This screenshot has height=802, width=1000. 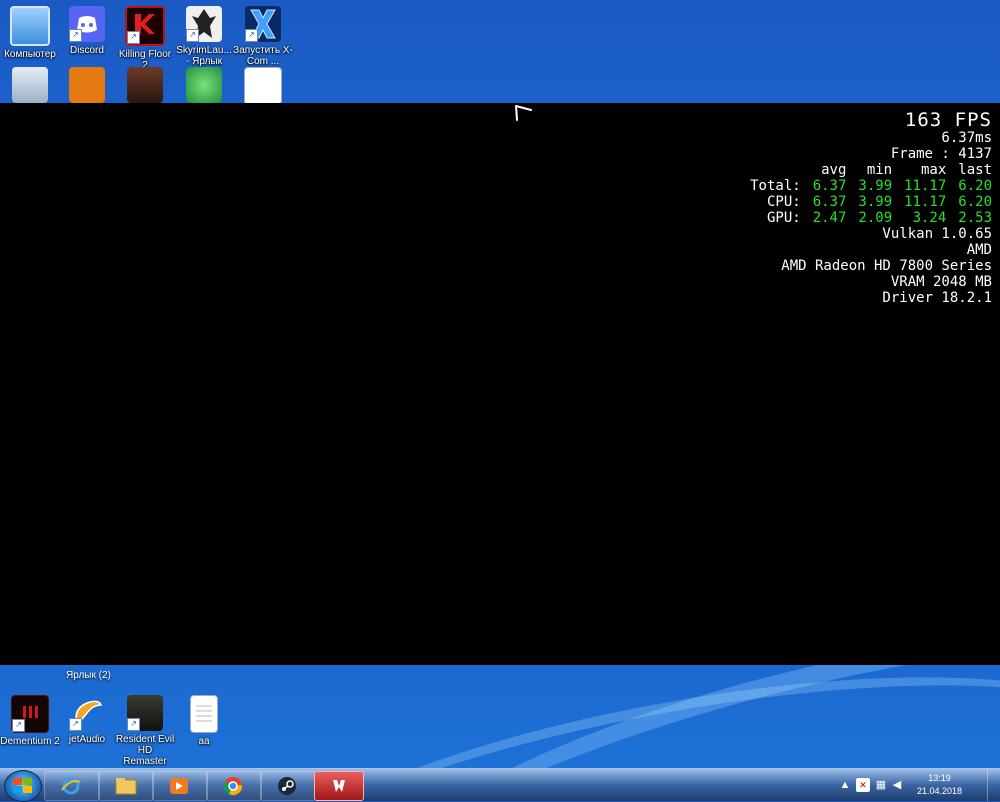 I want to click on skyrim-icon: ↗, so click(x=204, y=24).